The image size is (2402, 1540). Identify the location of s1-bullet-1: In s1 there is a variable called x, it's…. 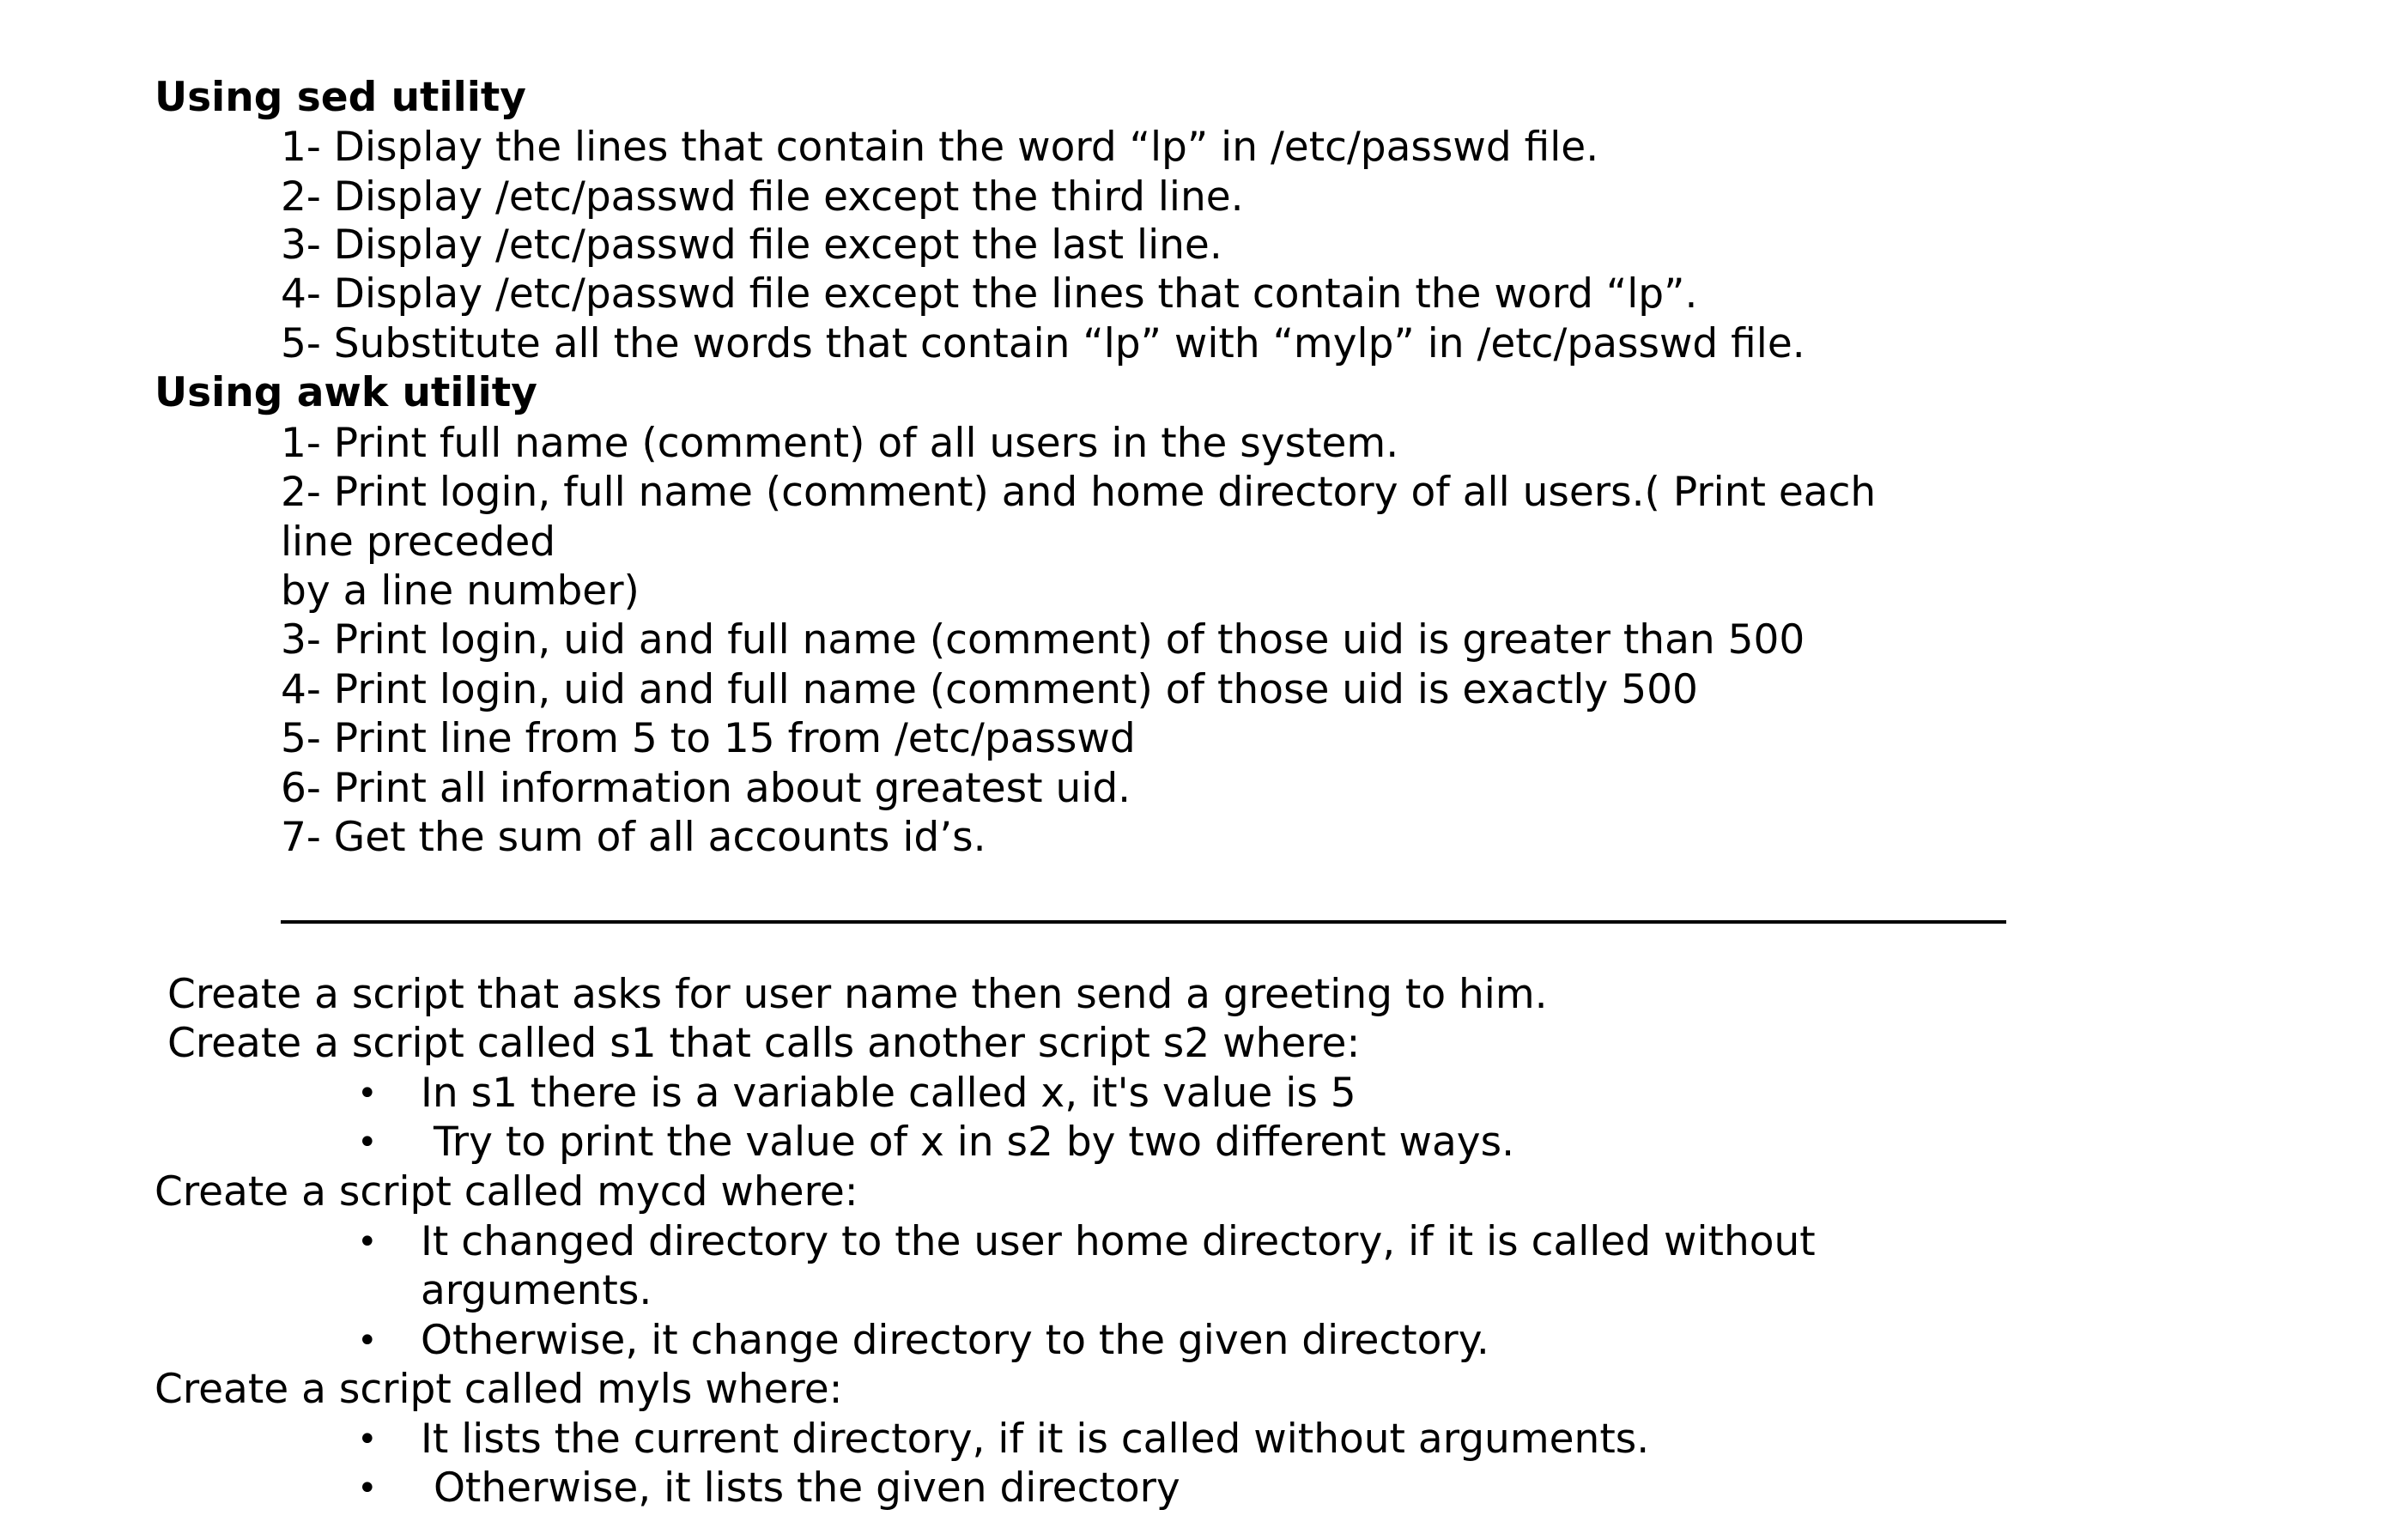
(889, 1093).